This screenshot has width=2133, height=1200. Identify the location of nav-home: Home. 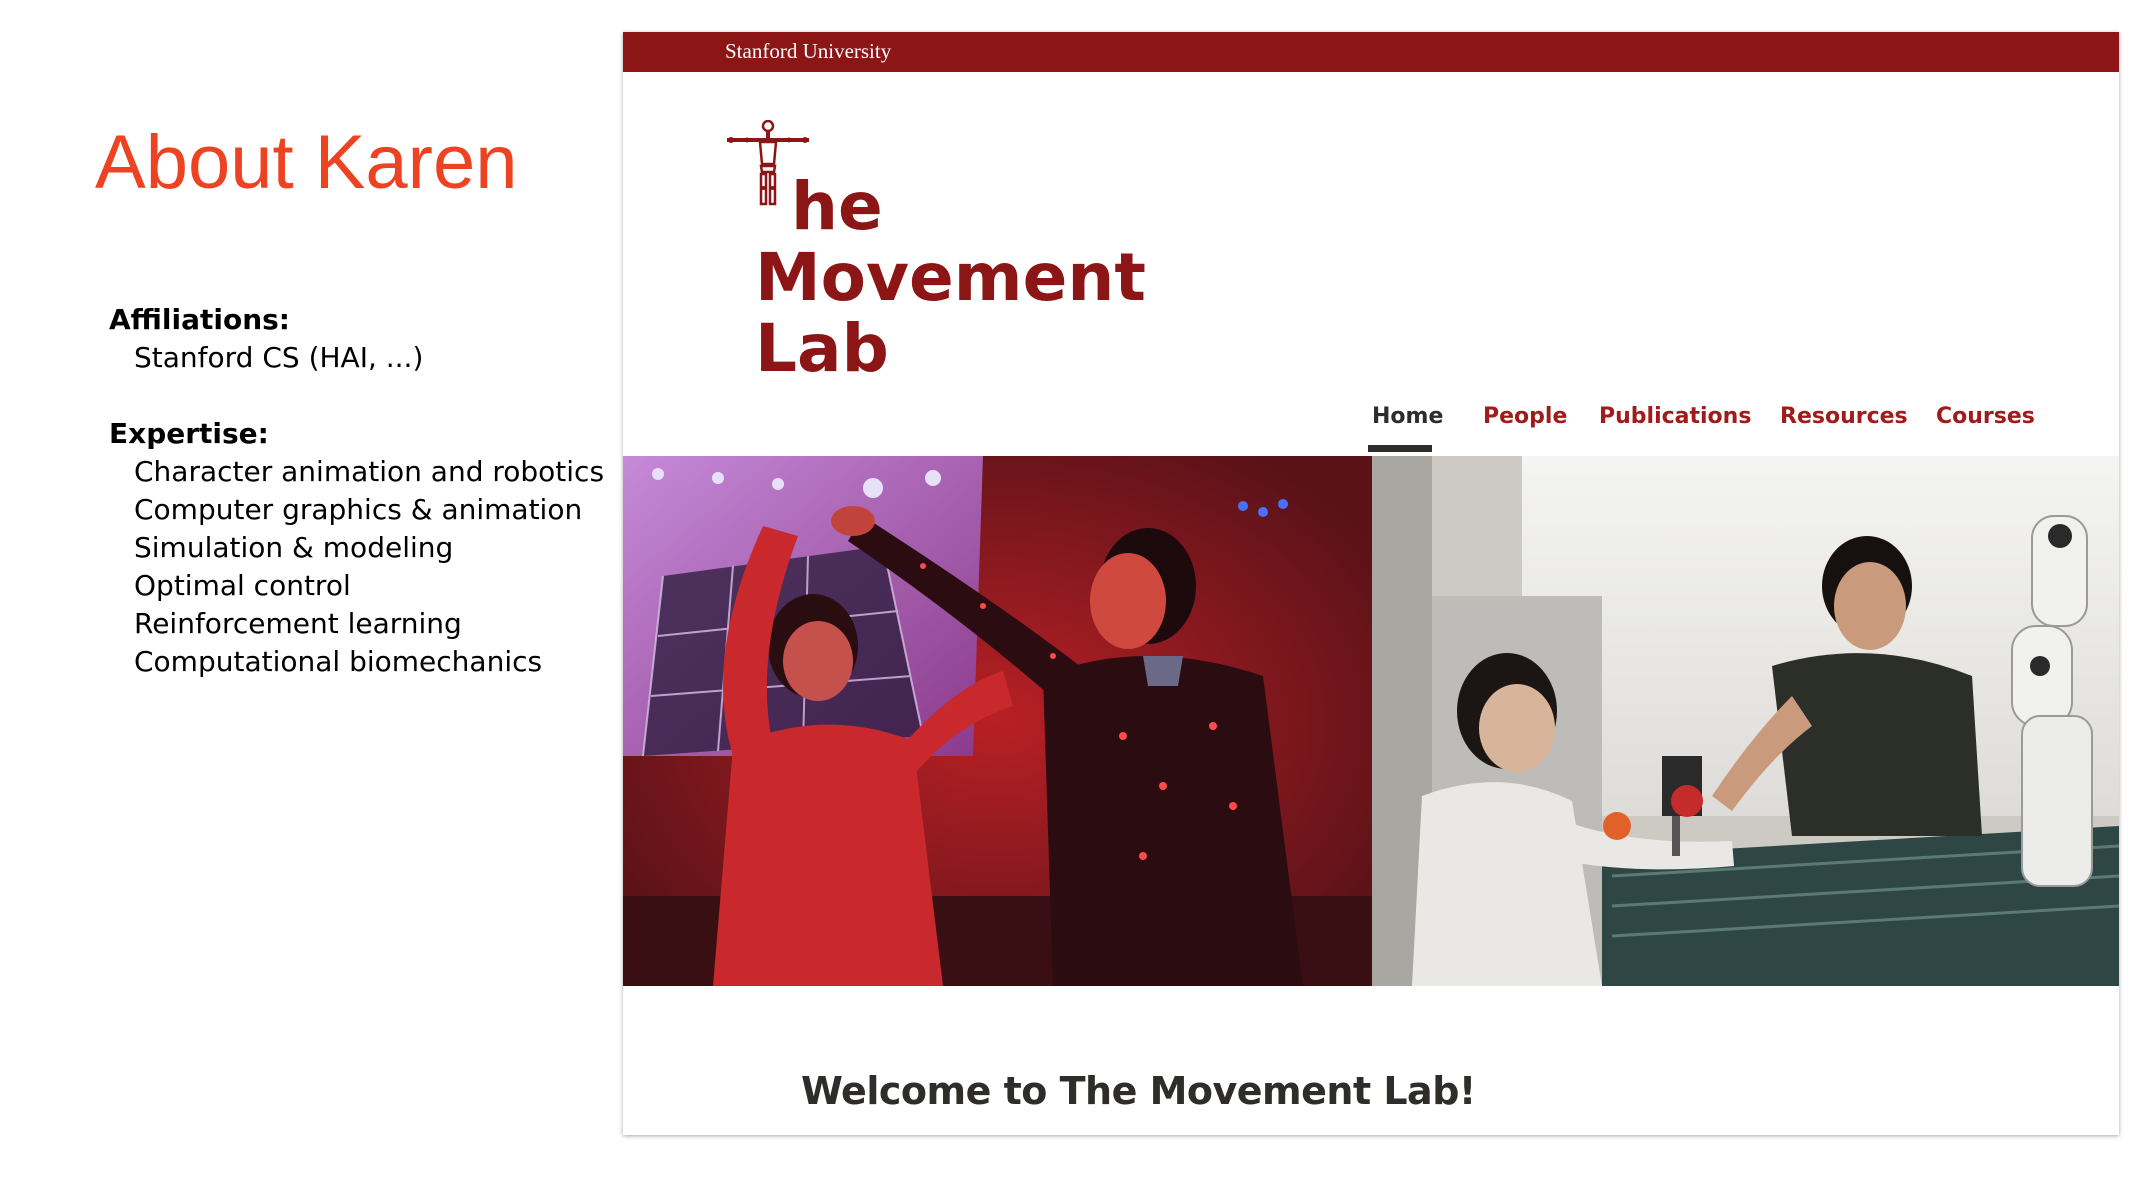
(1407, 416).